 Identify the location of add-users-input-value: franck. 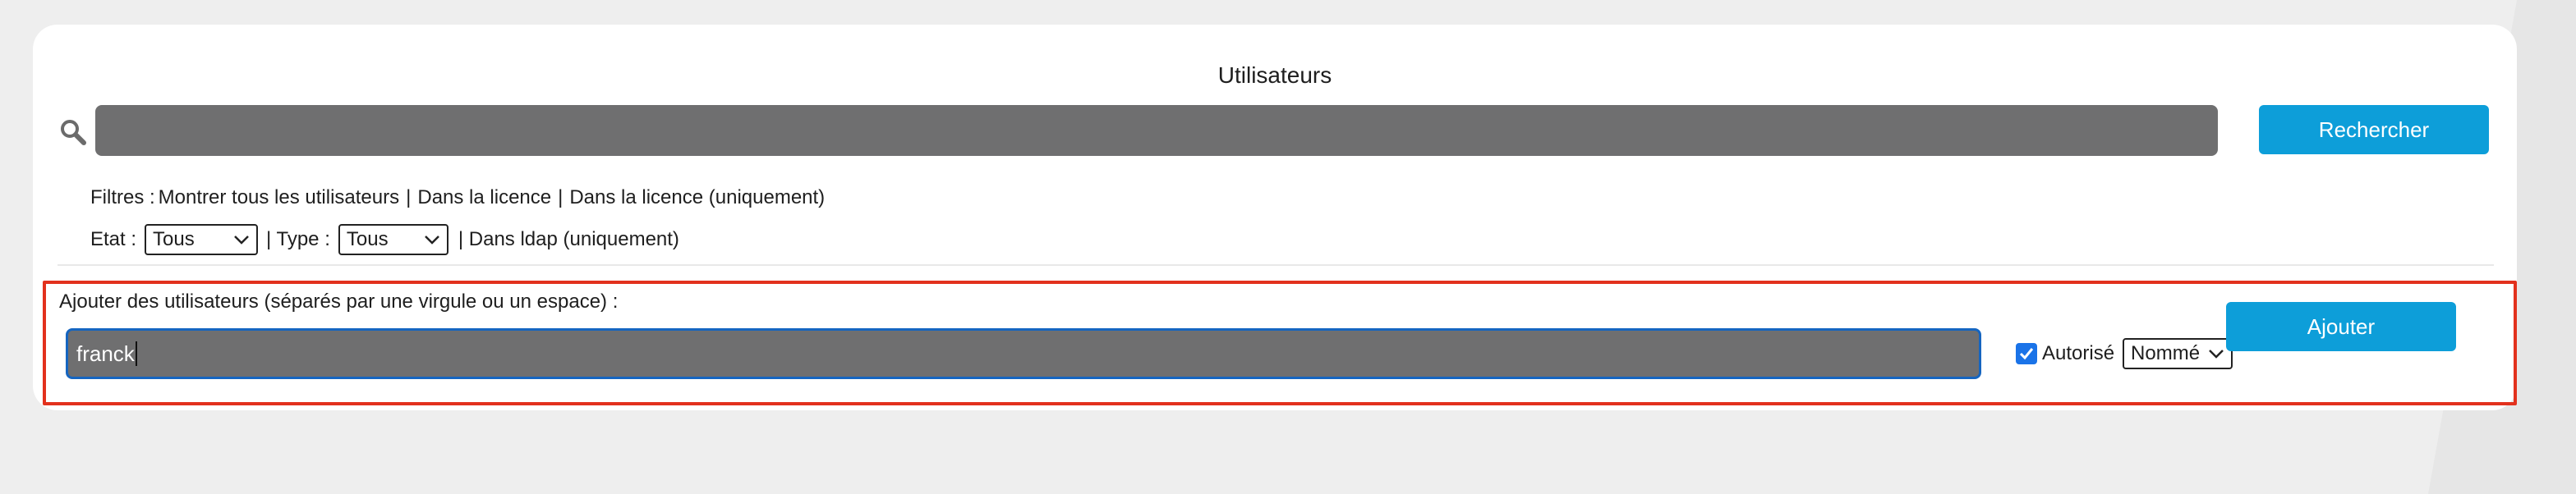
(105, 354).